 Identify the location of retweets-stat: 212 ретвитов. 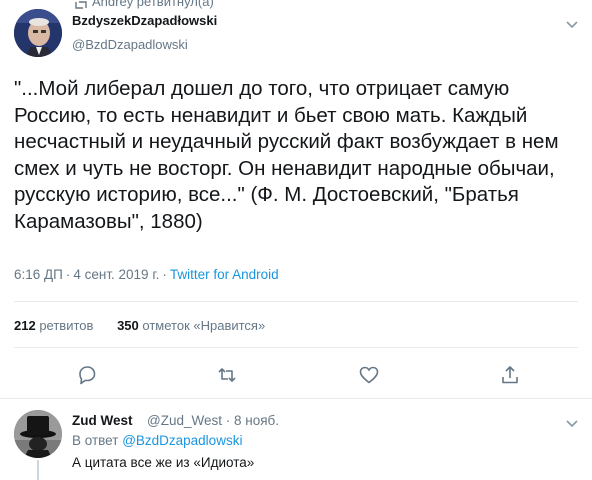
(53, 325).